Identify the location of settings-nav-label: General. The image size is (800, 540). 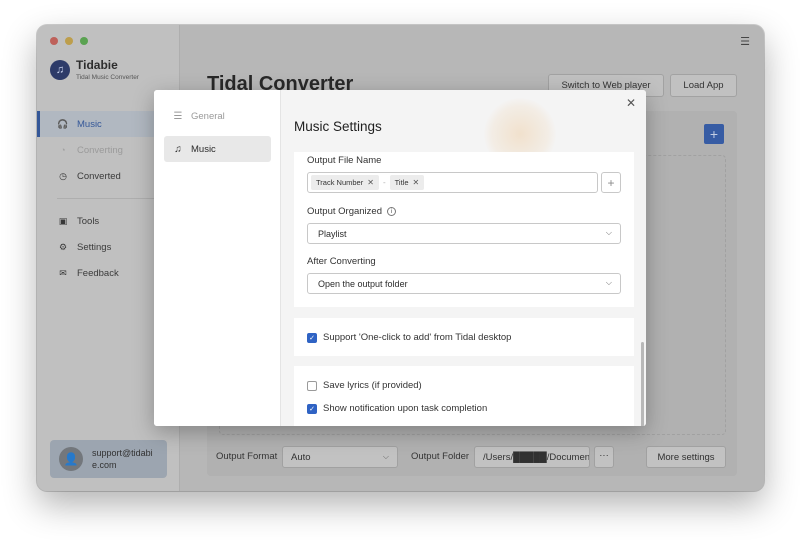
(208, 116).